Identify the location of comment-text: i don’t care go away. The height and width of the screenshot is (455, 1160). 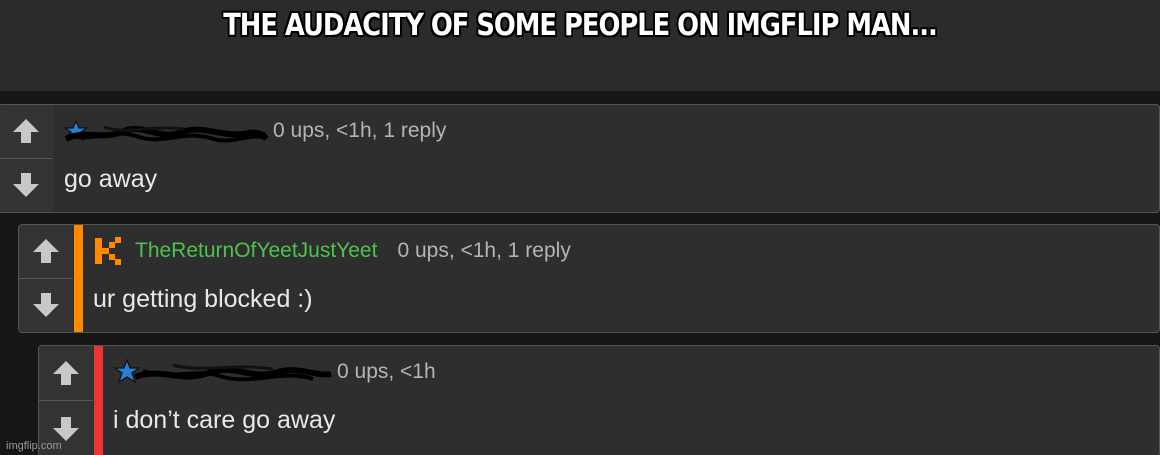
(224, 420).